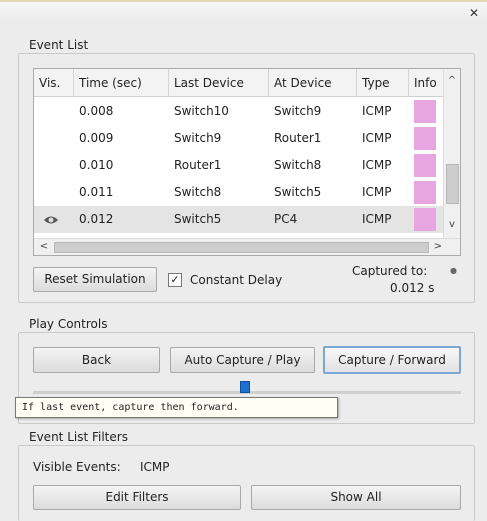 The image size is (487, 521). What do you see at coordinates (453, 270) in the screenshot?
I see `captured-indicator-icon: ●` at bounding box center [453, 270].